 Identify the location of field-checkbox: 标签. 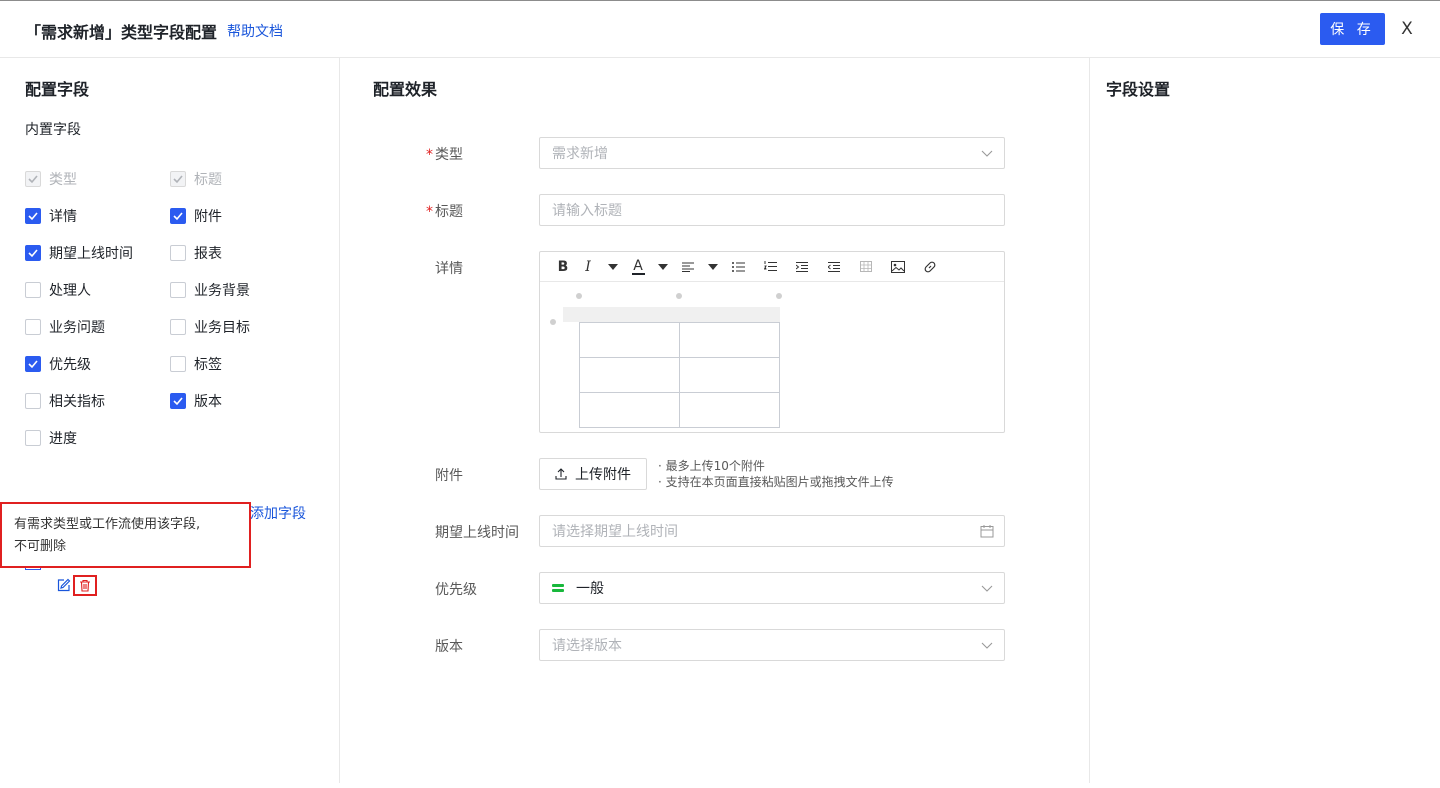
(196, 364).